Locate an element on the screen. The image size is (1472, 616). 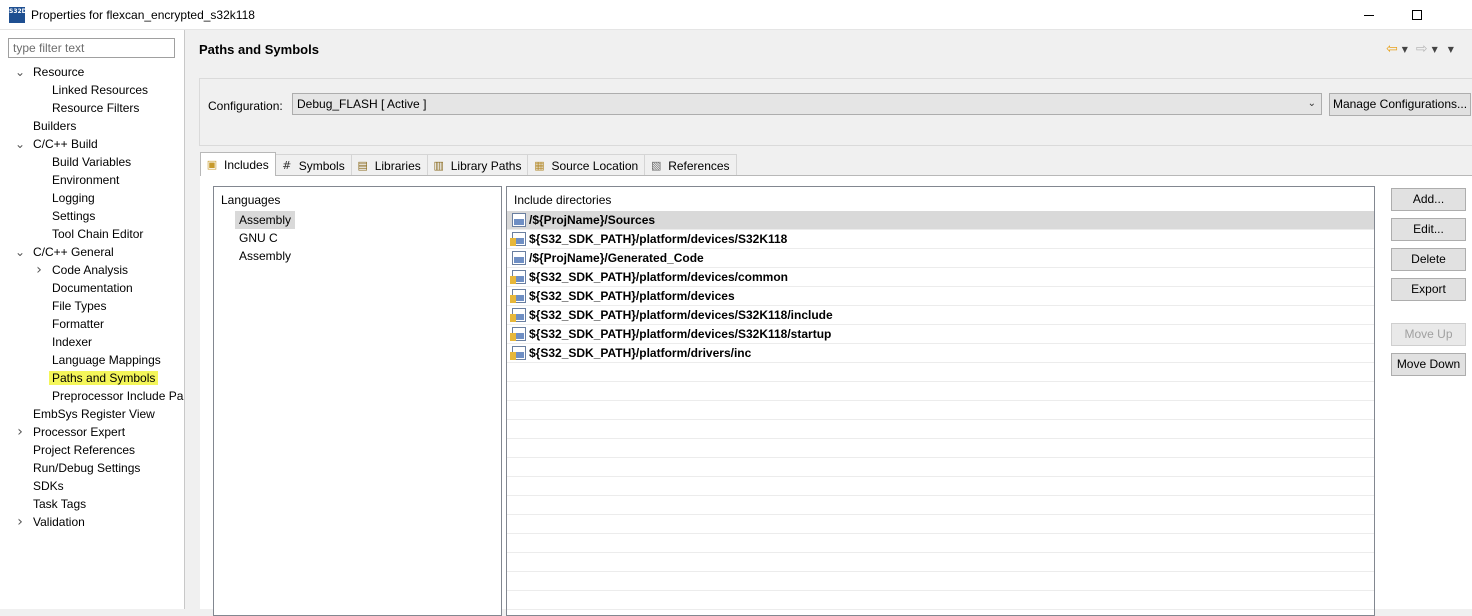
nav-item-build-variables: Build Variables is located at coordinates (91, 162).